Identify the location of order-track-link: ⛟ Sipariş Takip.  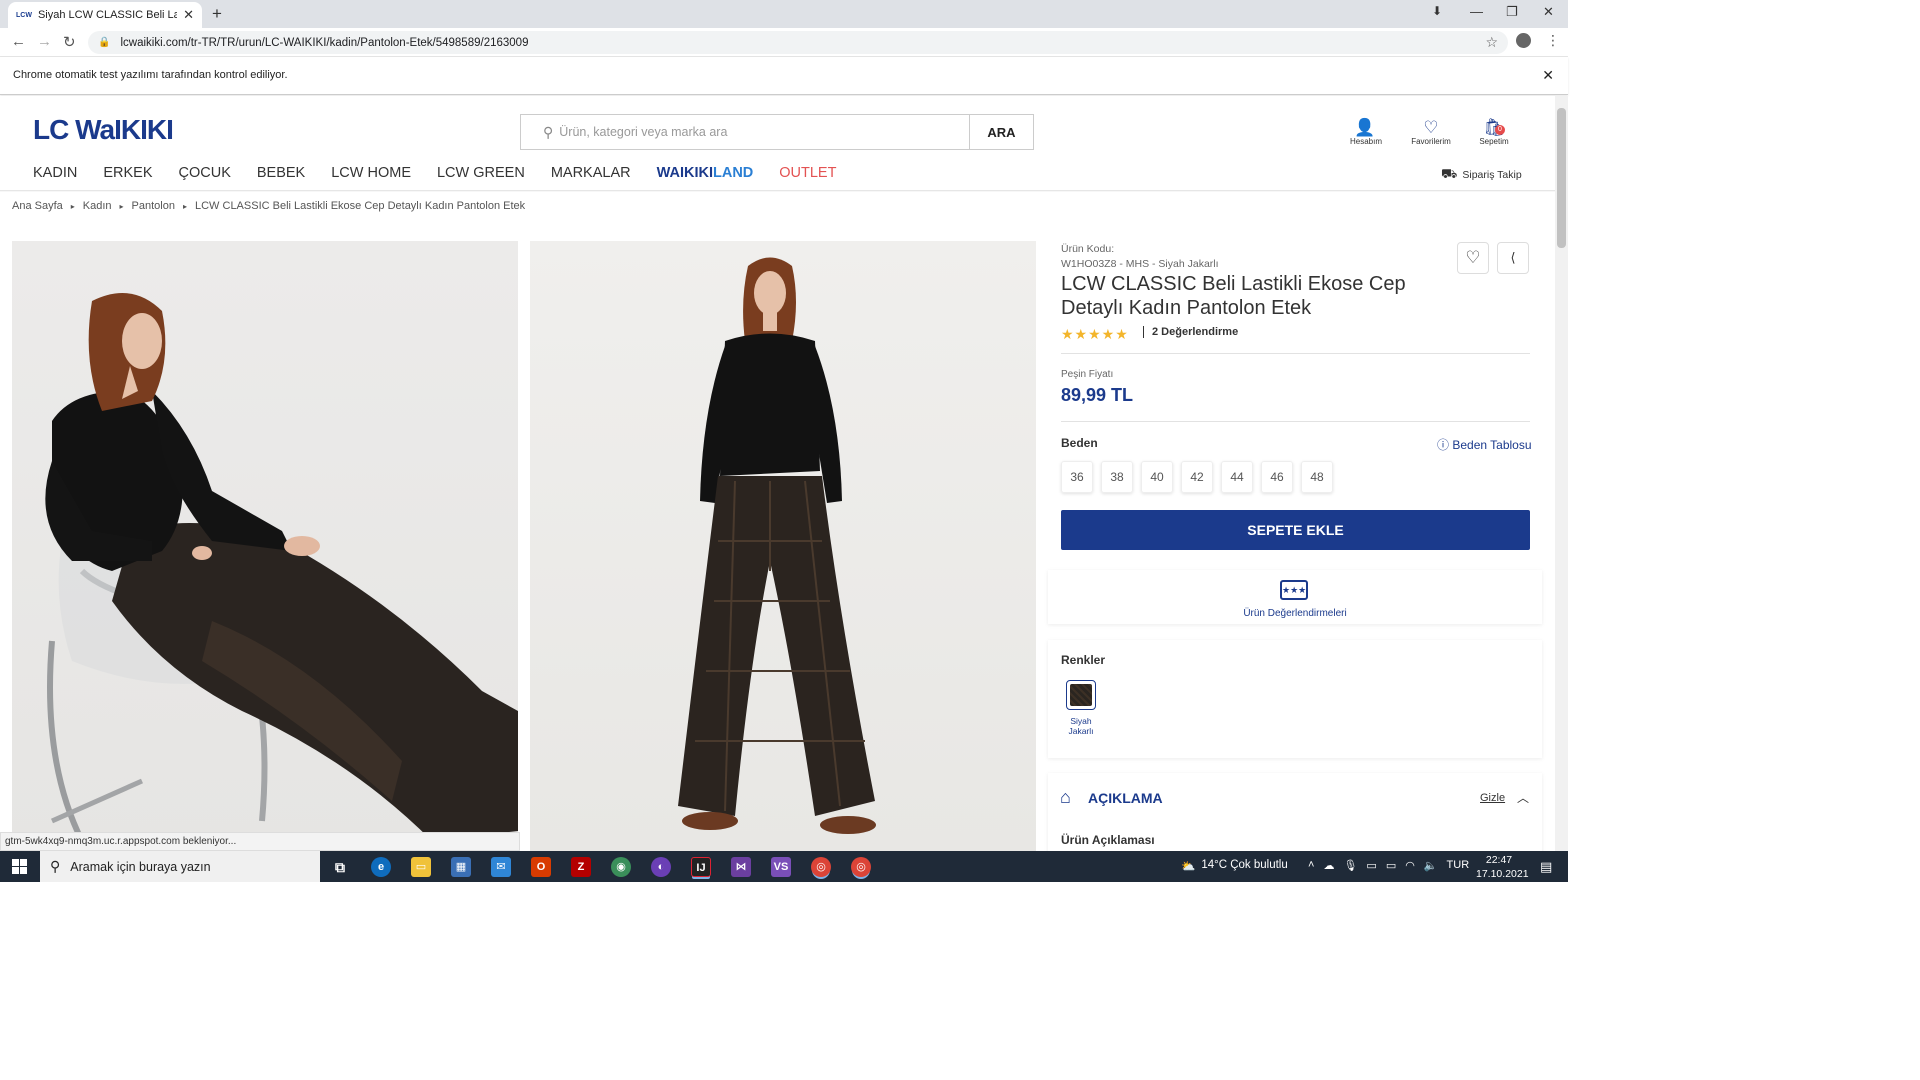
(1481, 175).